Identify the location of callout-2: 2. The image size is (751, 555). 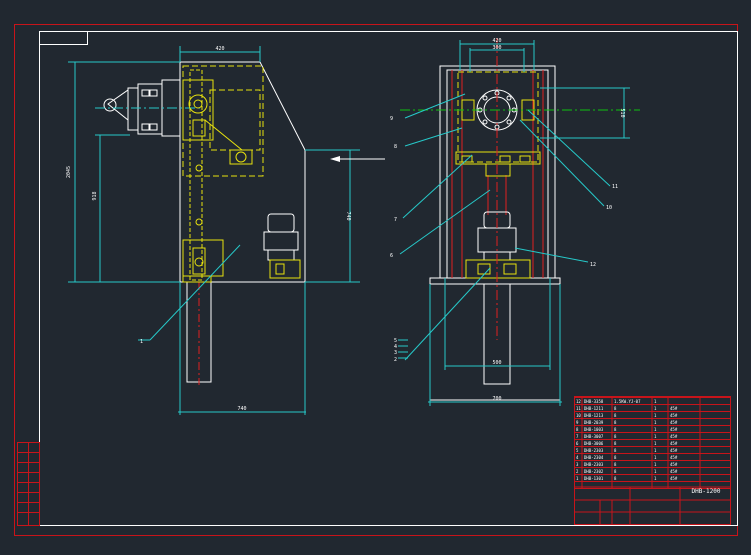
(395, 360).